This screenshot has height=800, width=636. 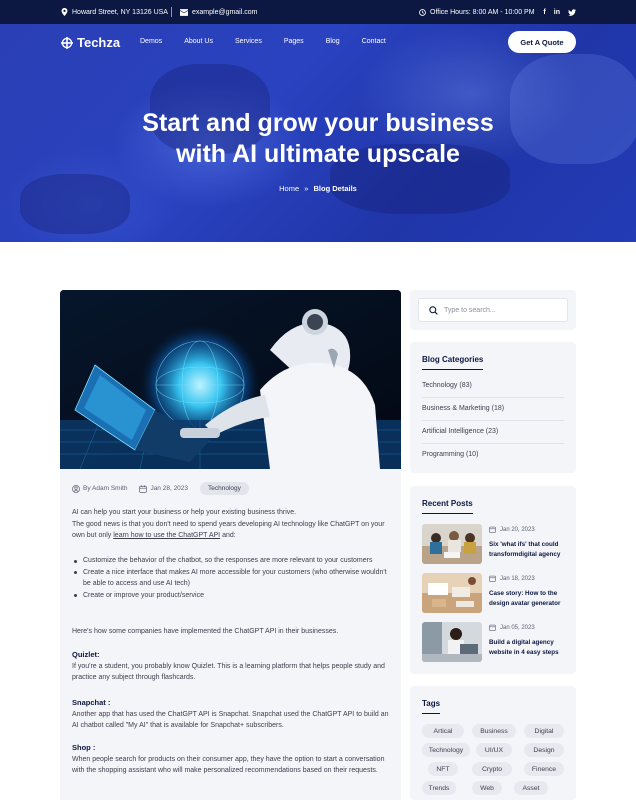 What do you see at coordinates (544, 769) in the screenshot?
I see `tag-chip: Finence` at bounding box center [544, 769].